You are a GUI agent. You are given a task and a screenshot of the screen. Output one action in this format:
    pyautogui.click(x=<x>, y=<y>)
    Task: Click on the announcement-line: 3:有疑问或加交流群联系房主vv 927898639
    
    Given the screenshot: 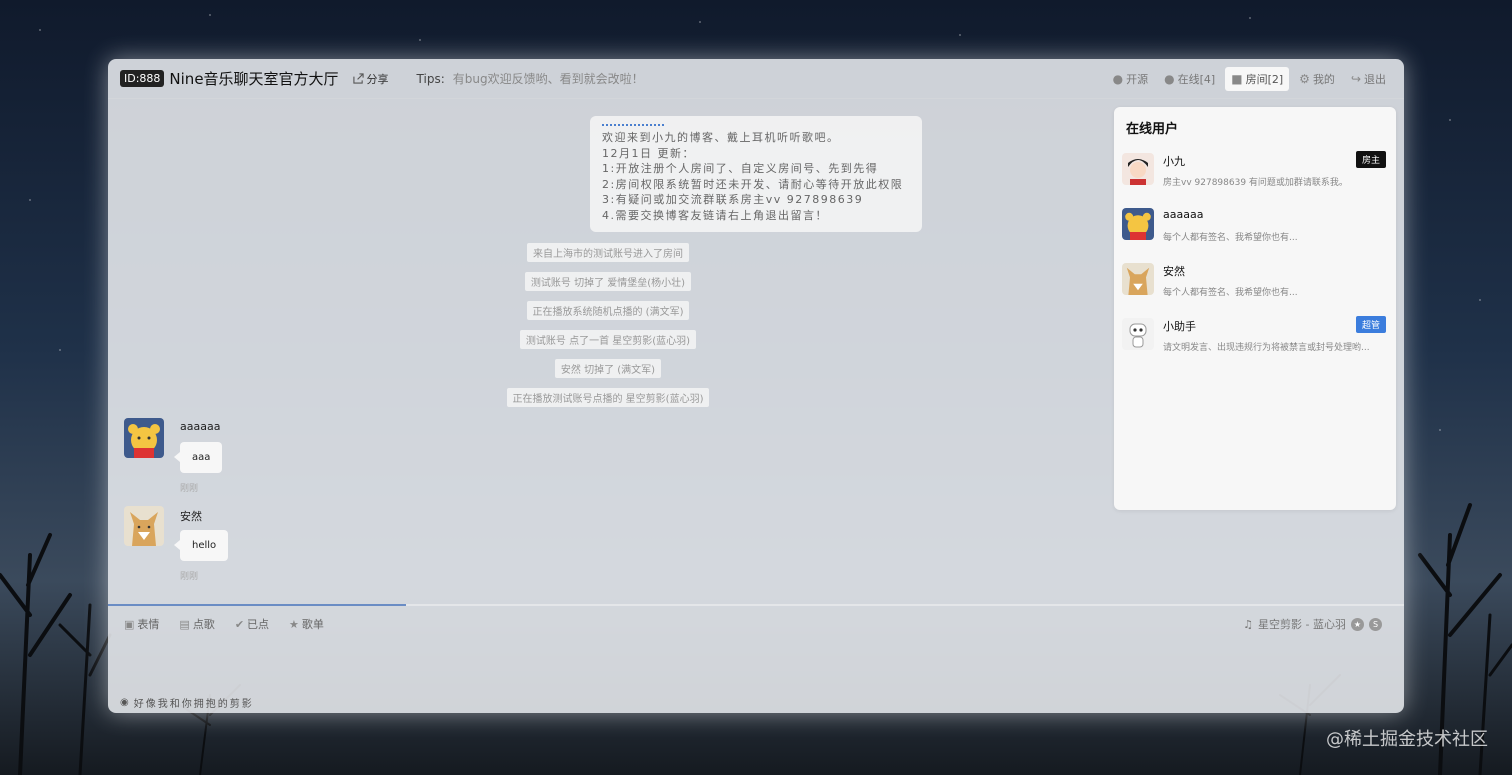 What is the action you would take?
    pyautogui.click(x=733, y=200)
    